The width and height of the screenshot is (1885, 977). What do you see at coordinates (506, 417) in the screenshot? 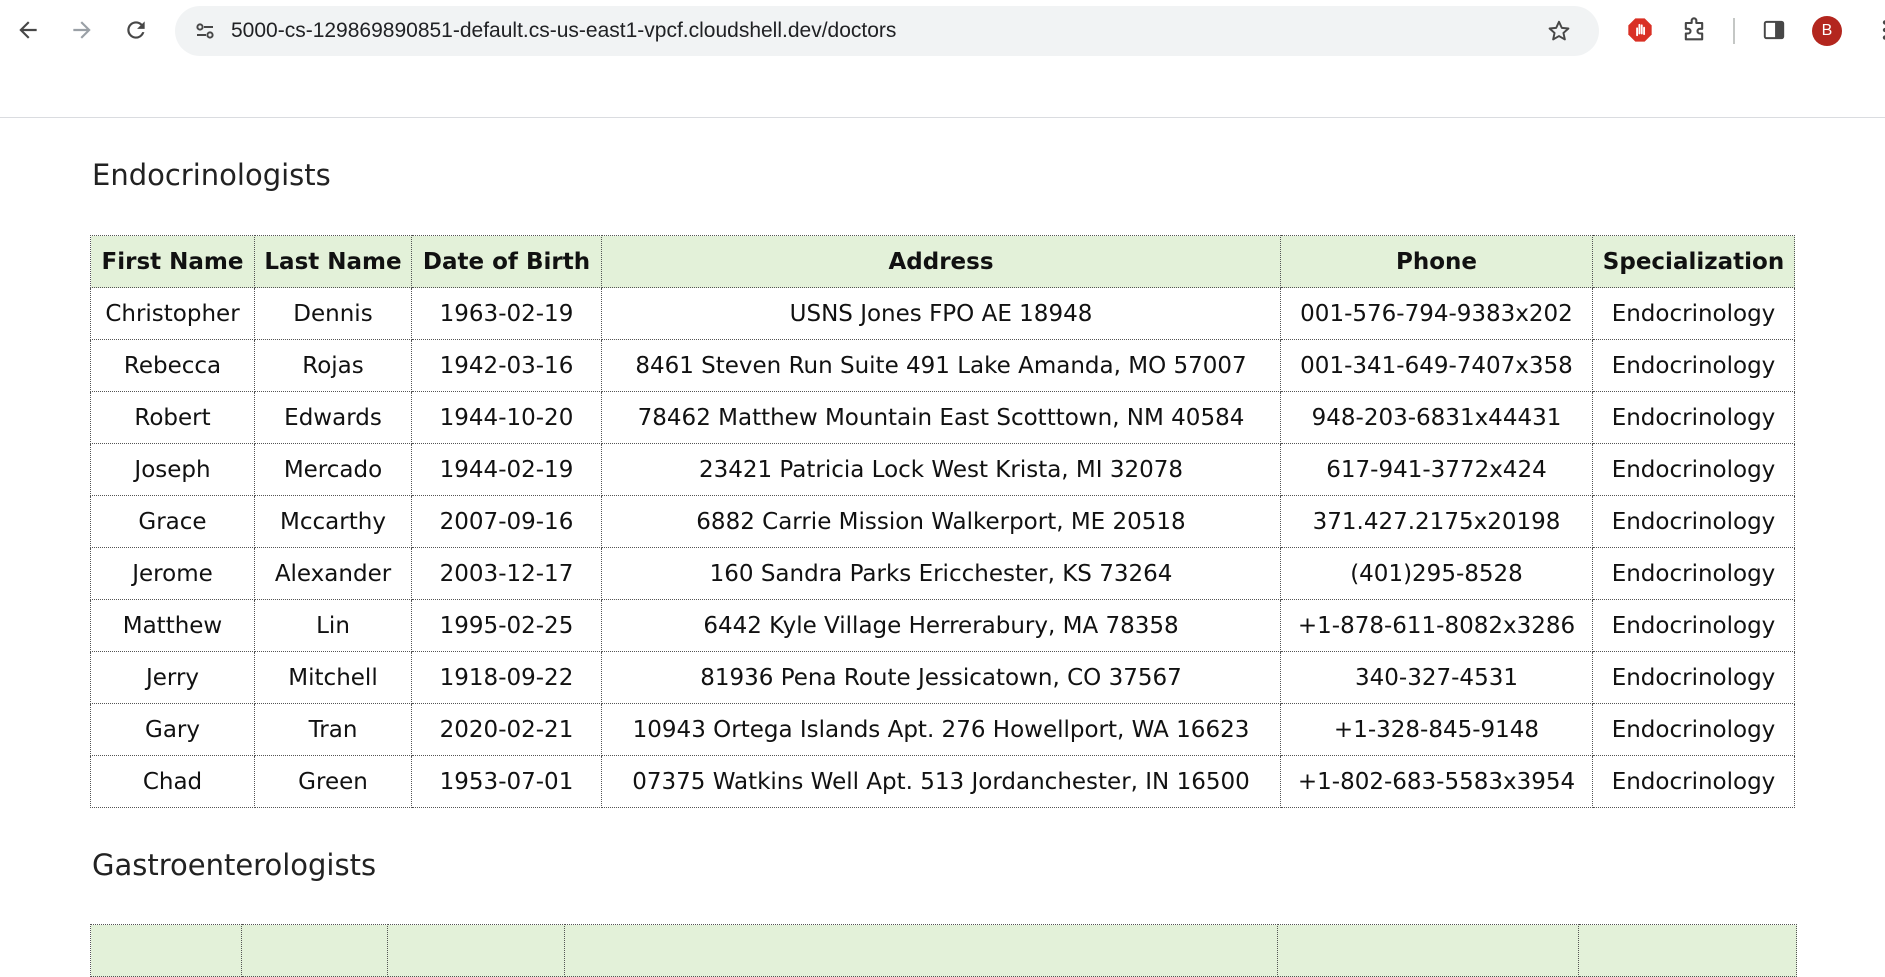
I see `cell-date-of-birth: 1944-10-20` at bounding box center [506, 417].